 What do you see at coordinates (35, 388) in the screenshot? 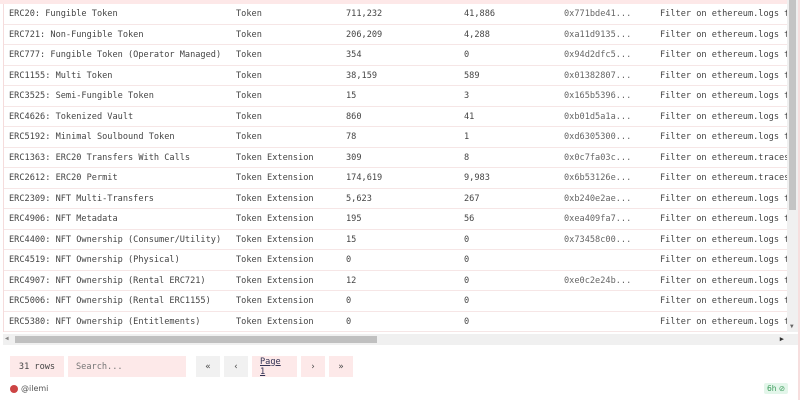
I see `author-name: @ilemi` at bounding box center [35, 388].